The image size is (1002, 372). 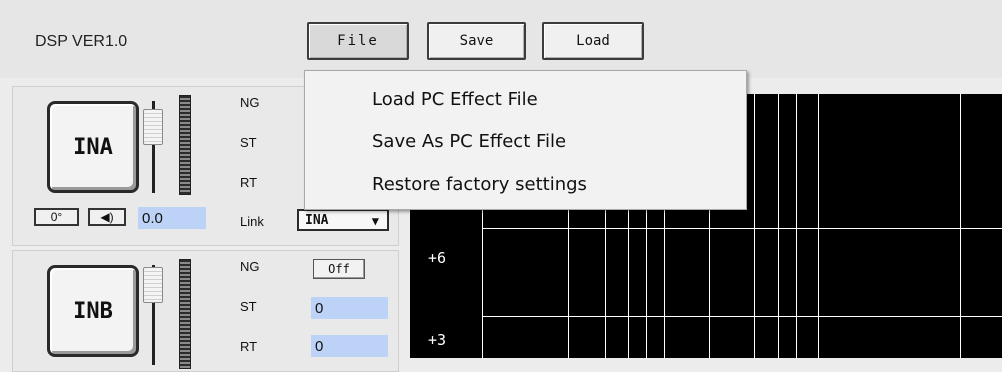 I want to click on fader-knob-ina, so click(x=153, y=127).